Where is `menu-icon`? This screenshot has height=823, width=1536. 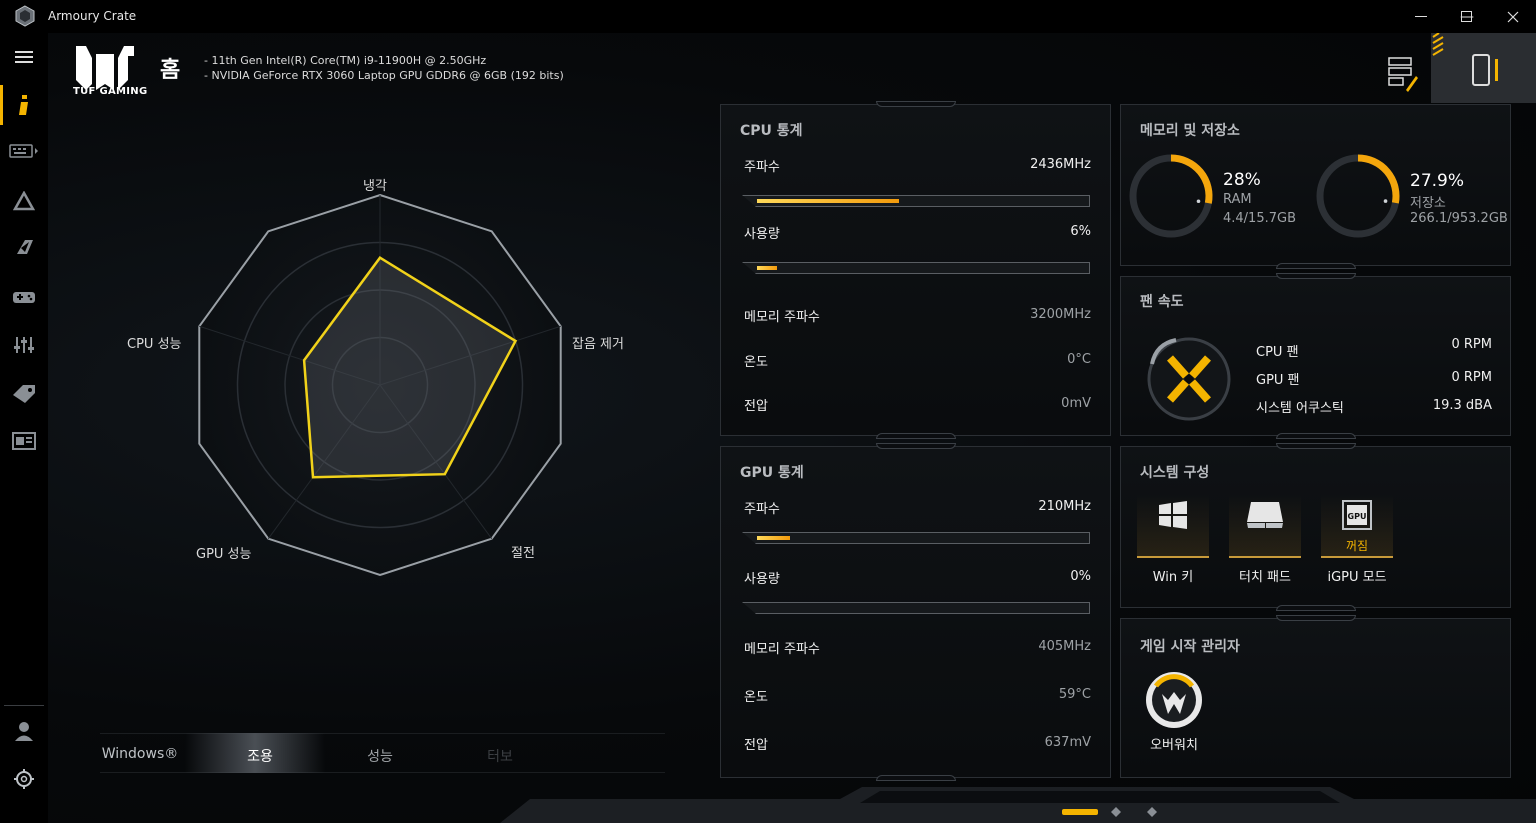
menu-icon is located at coordinates (24, 57).